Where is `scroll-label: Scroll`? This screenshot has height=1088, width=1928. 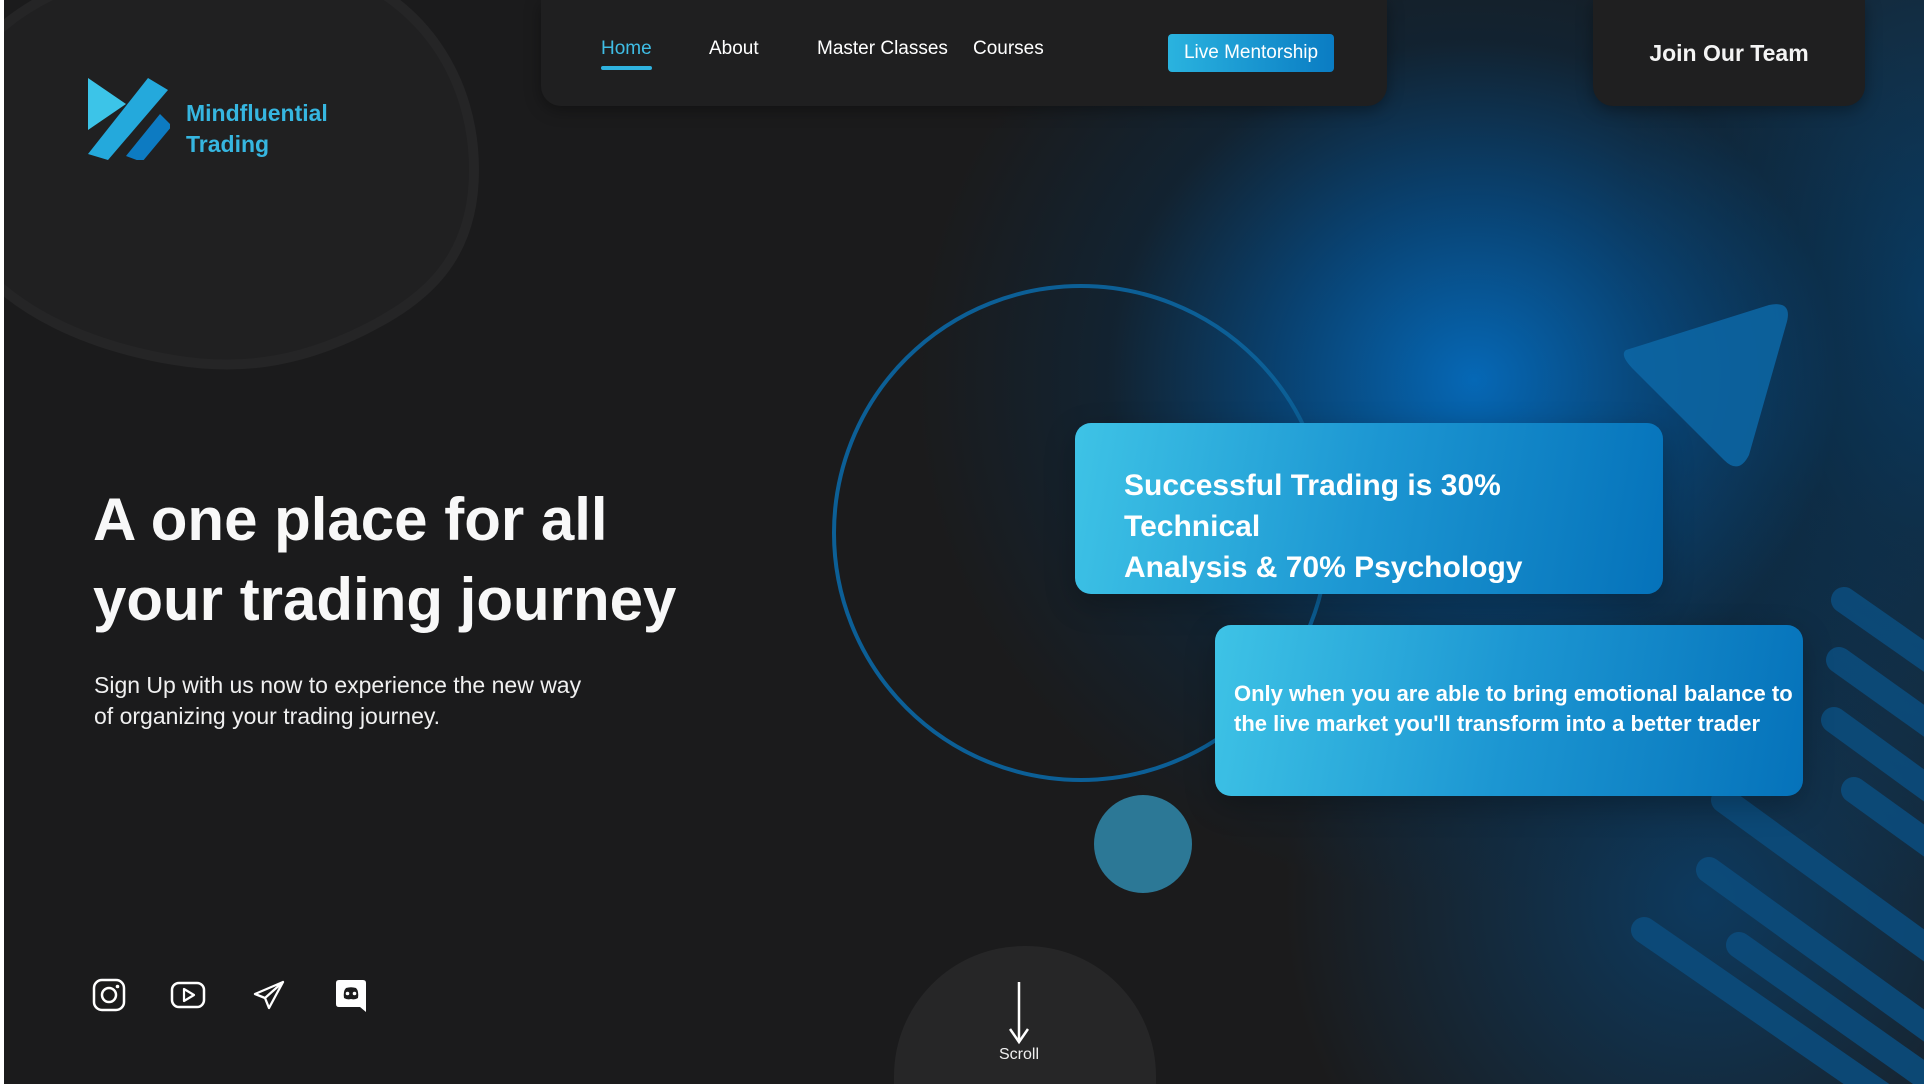 scroll-label: Scroll is located at coordinates (1019, 1055).